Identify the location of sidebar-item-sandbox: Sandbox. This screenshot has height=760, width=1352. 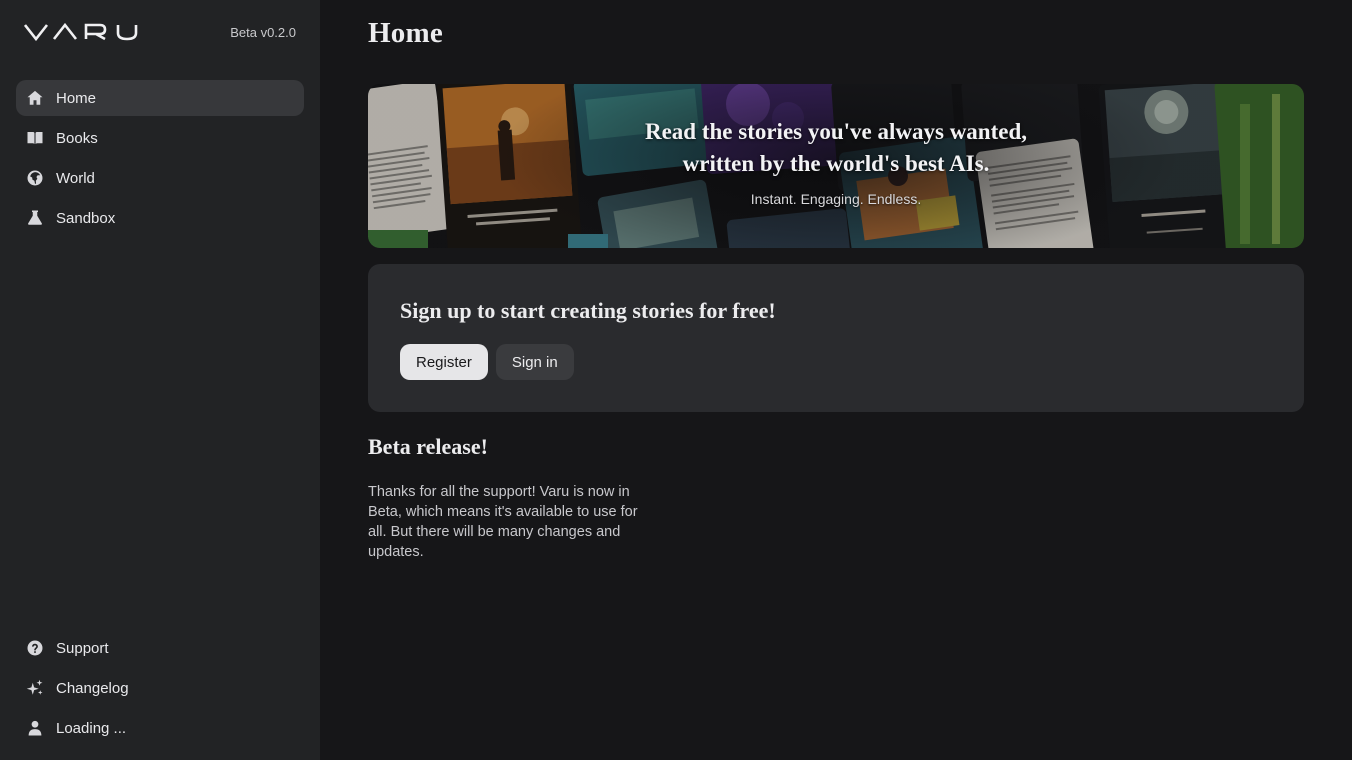
(160, 218).